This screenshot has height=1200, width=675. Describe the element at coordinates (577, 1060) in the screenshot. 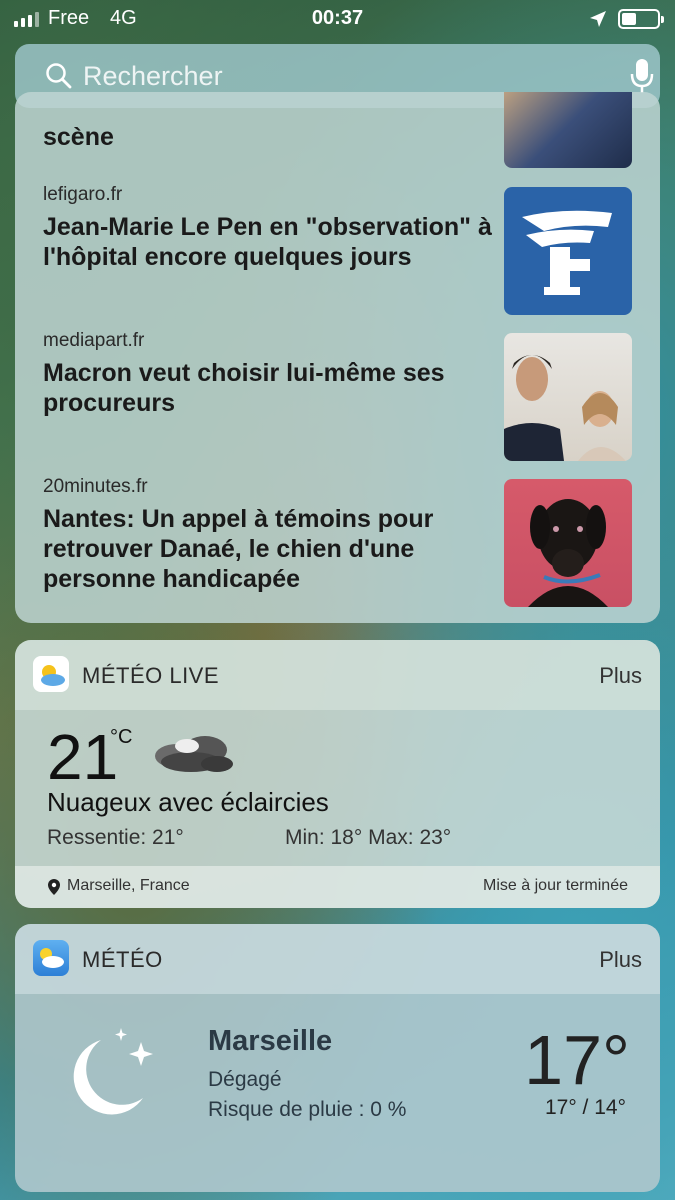

I see `temperature: 17°` at that location.